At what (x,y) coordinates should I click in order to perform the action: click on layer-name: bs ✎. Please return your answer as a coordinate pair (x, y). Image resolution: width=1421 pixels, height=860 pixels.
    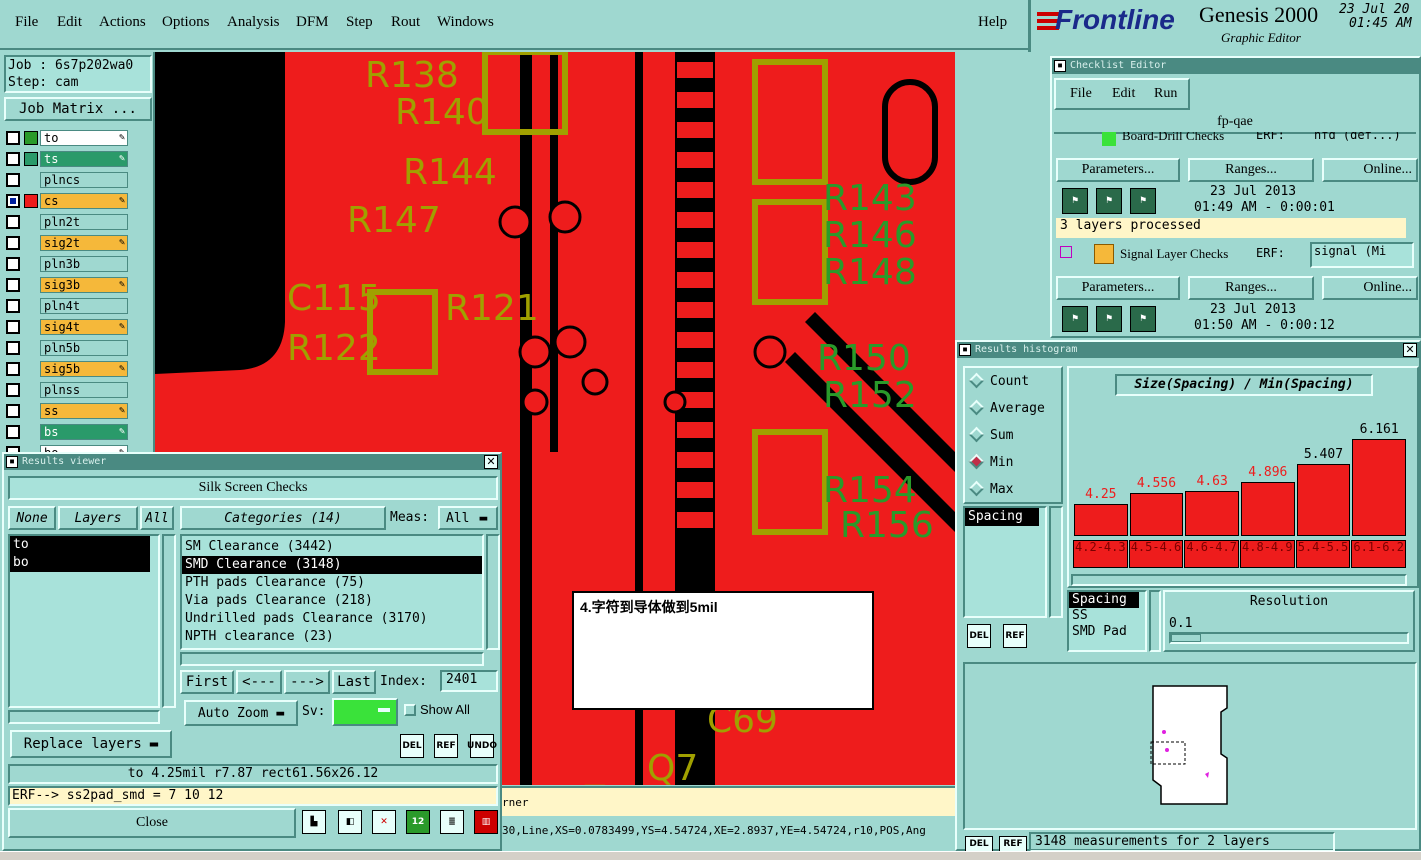
    Looking at the image, I should click on (84, 432).